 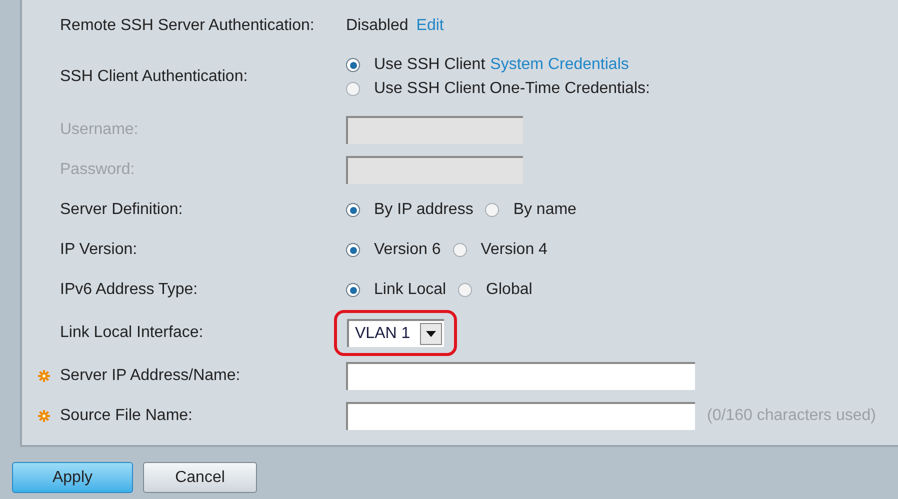 What do you see at coordinates (377, 26) in the screenshot?
I see `status-value: Disabled` at bounding box center [377, 26].